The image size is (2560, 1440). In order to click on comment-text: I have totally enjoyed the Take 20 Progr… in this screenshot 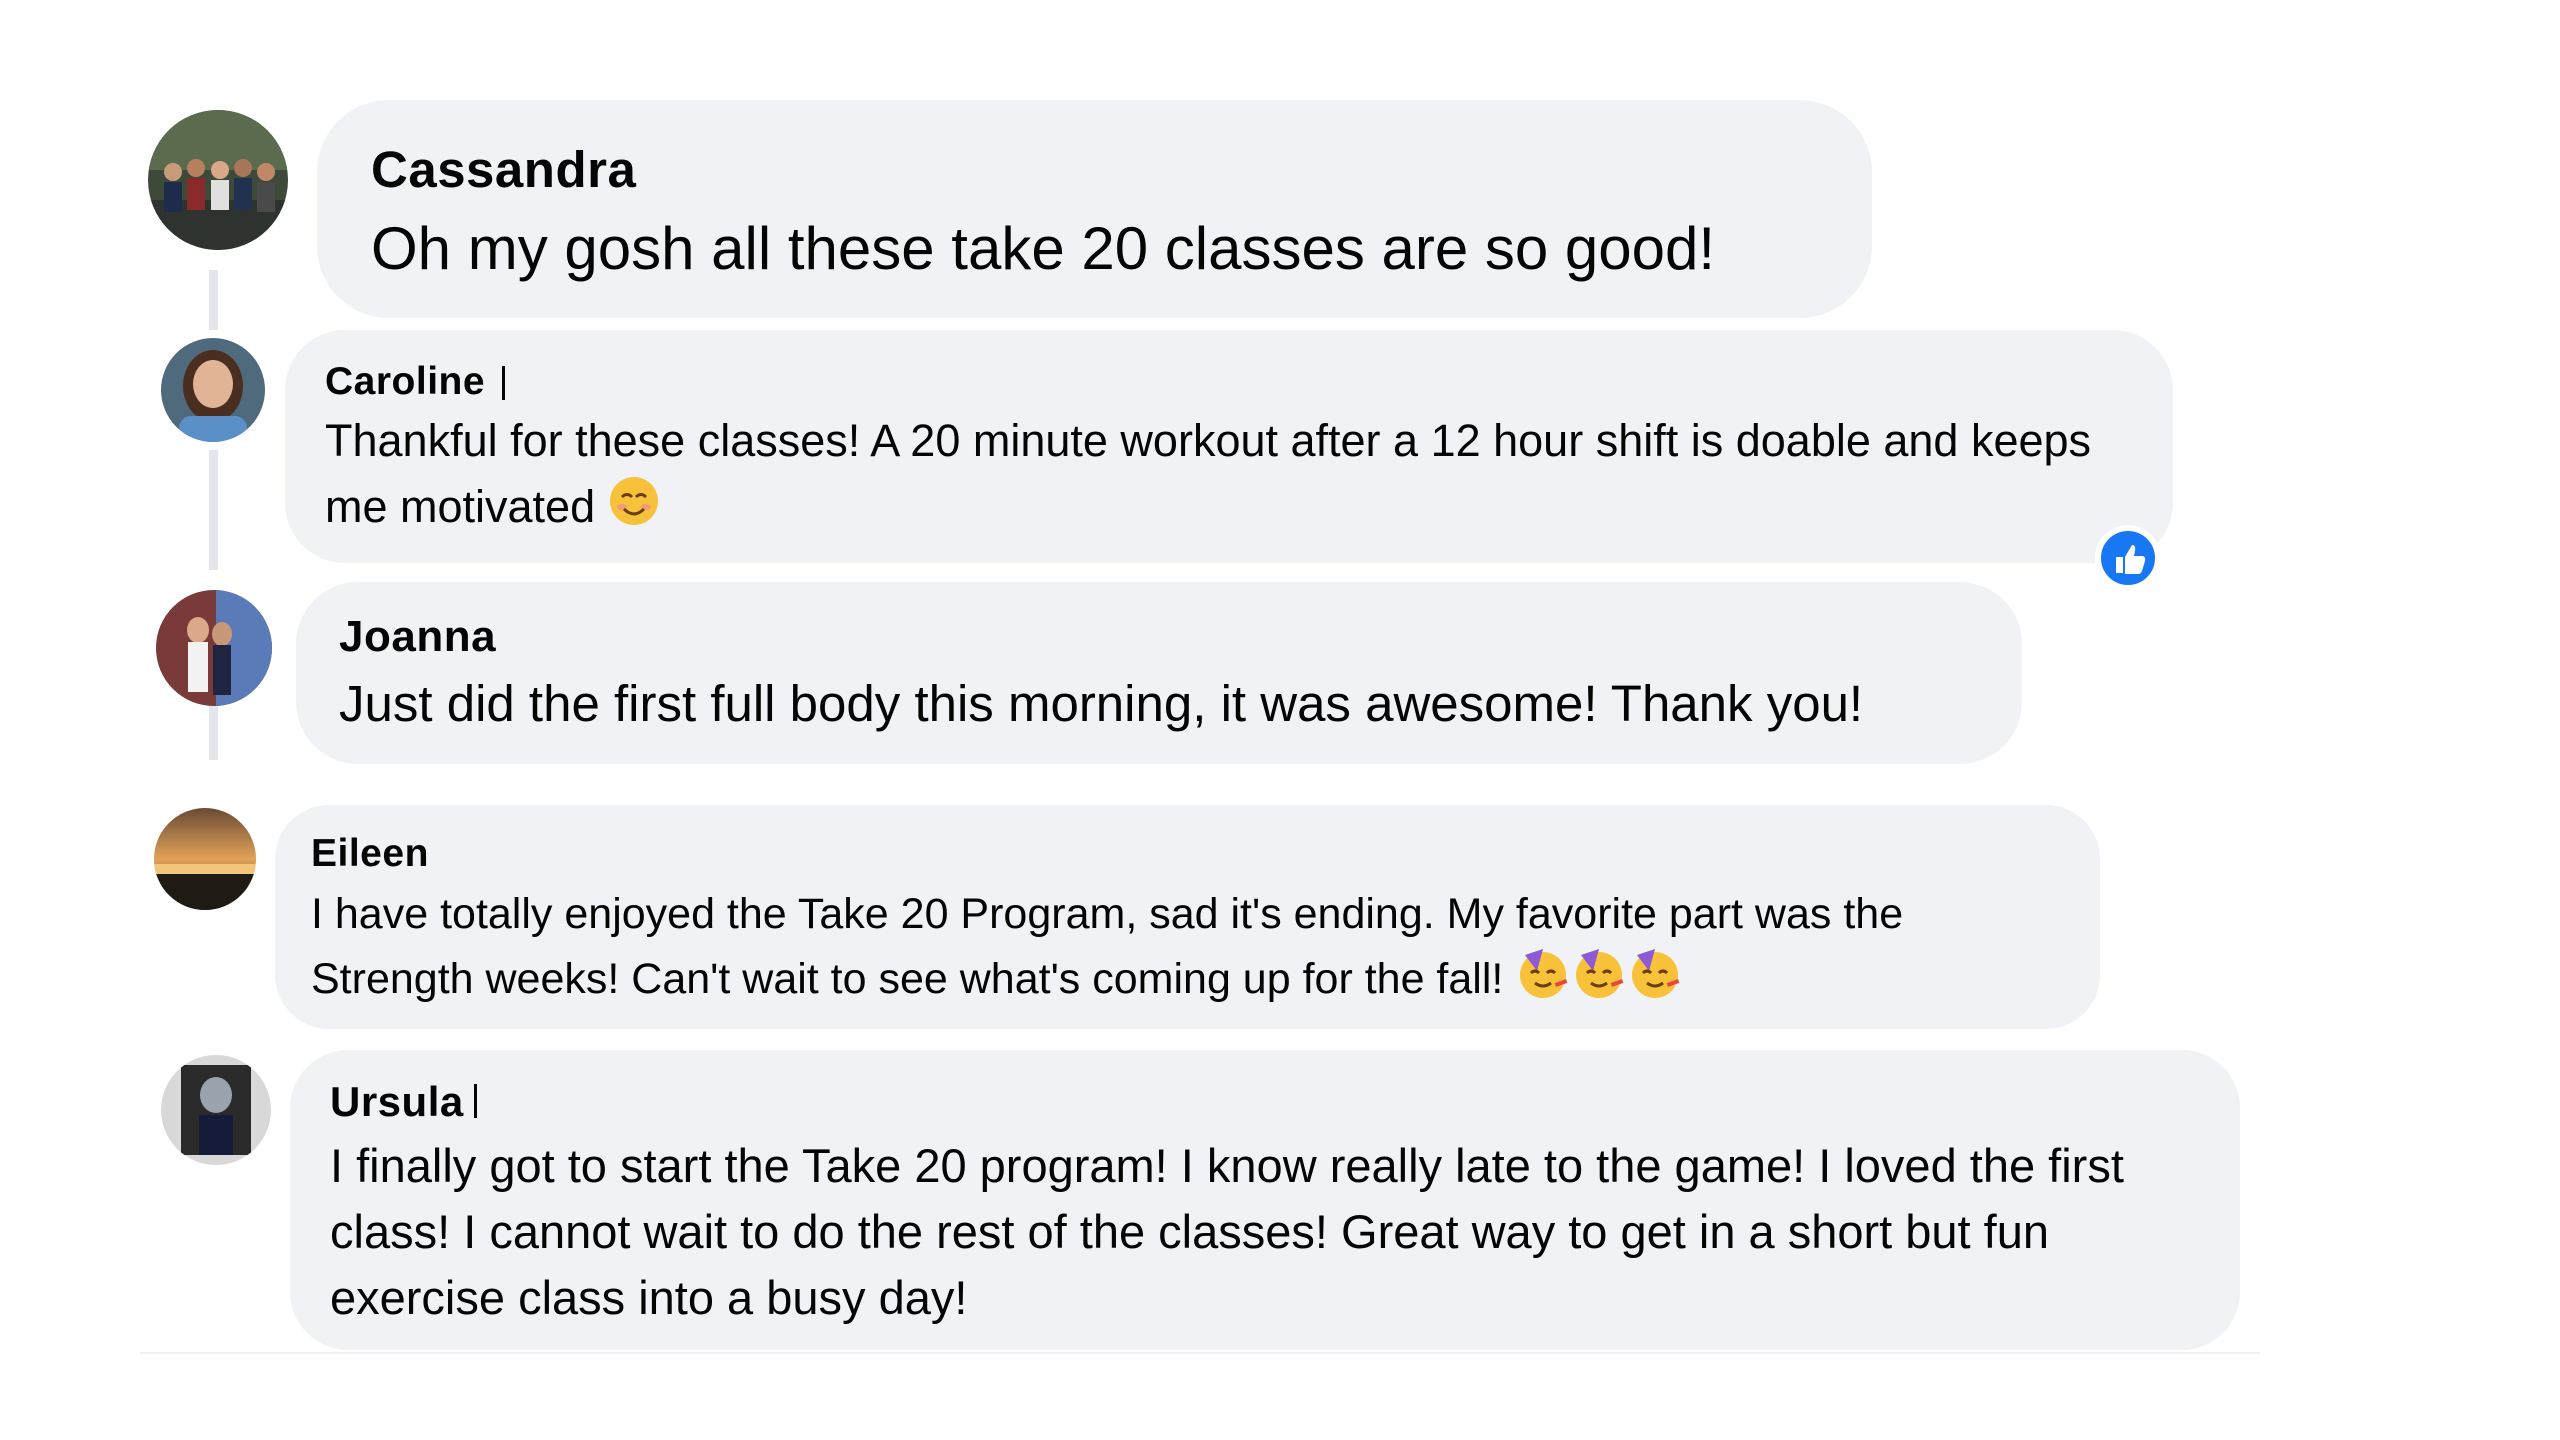, I will do `click(1191, 950)`.